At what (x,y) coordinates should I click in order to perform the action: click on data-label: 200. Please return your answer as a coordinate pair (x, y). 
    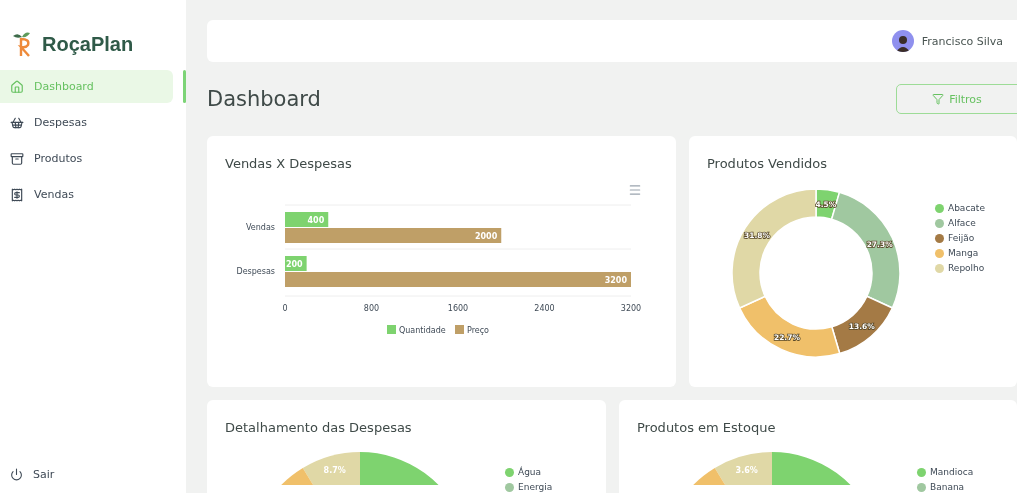
    Looking at the image, I should click on (294, 264).